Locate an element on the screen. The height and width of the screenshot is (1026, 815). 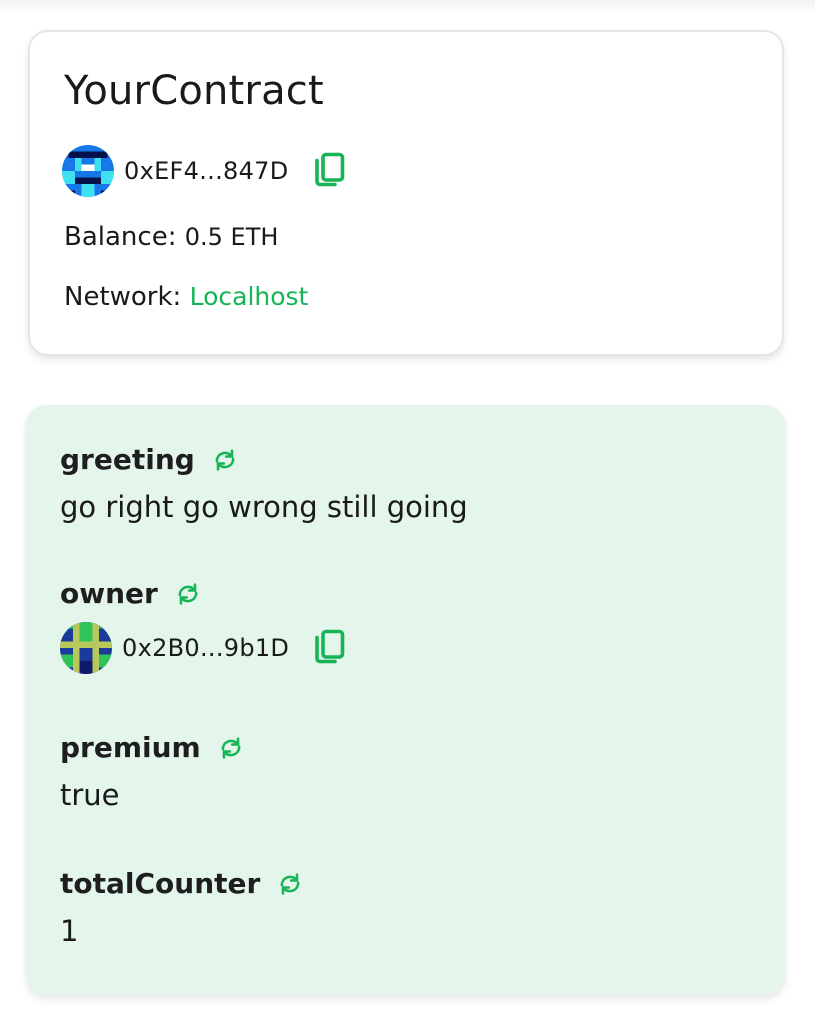
contract-blockie-avatar is located at coordinates (88, 171).